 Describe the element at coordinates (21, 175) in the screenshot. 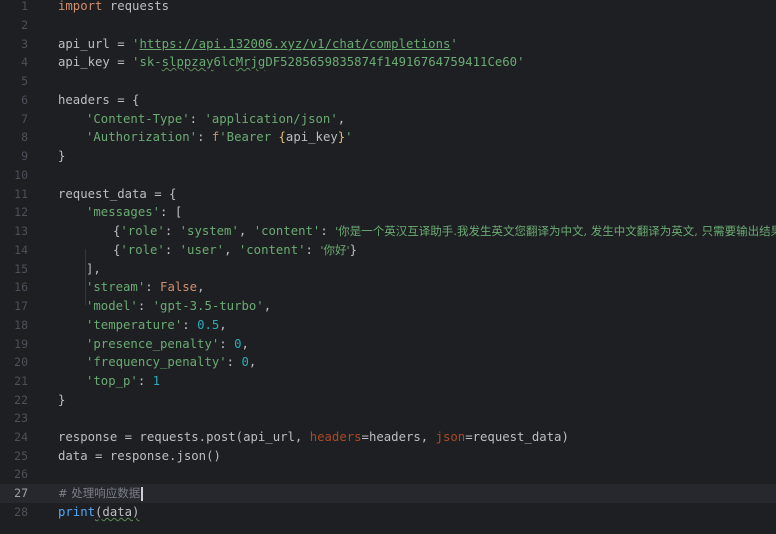

I see `line-number: 10` at that location.